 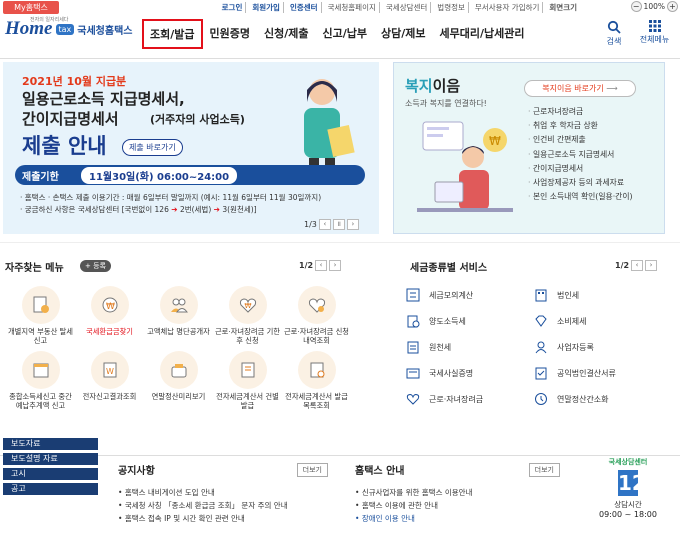 What do you see at coordinates (508, 7) in the screenshot?
I see `nonresident-signup-link: 무서사용자 가입하기` at bounding box center [508, 7].